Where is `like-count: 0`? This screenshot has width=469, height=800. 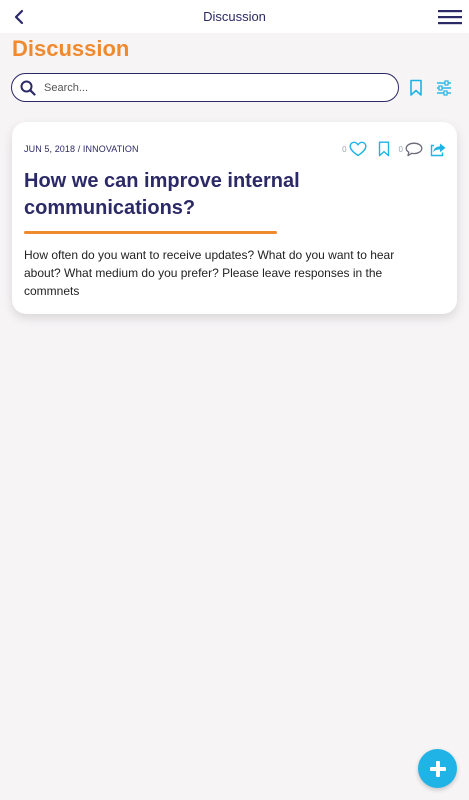
like-count: 0 is located at coordinates (344, 149).